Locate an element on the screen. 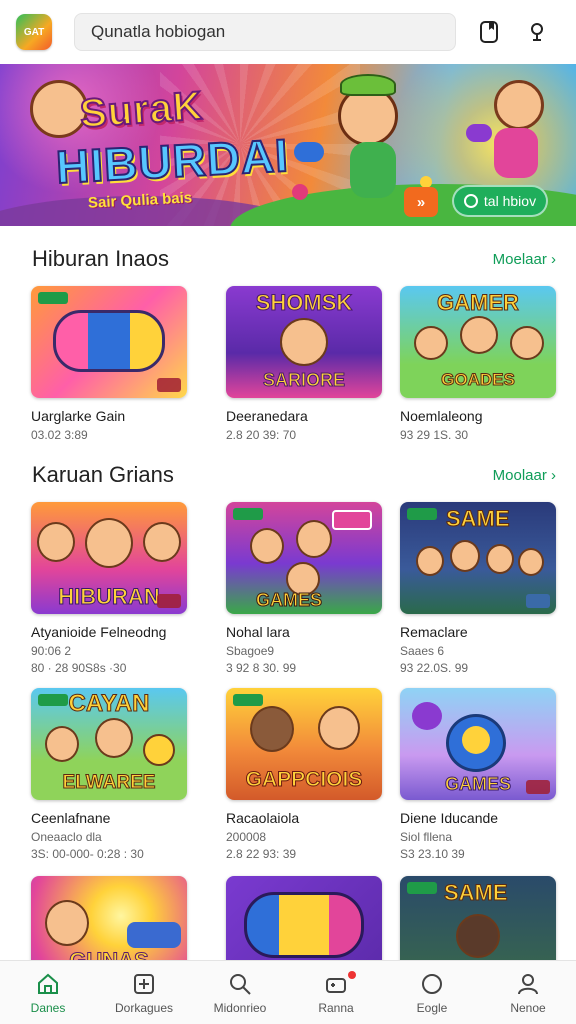  game-meta: Saaes 6 is located at coordinates (422, 651).